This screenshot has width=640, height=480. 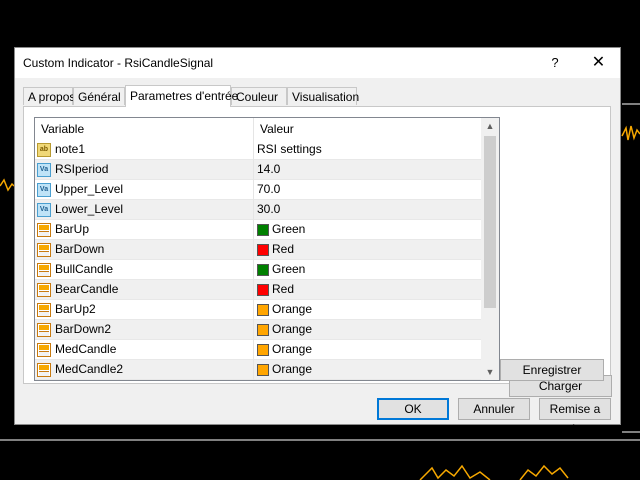 What do you see at coordinates (144, 129) in the screenshot?
I see `column-header-variable: Variable` at bounding box center [144, 129].